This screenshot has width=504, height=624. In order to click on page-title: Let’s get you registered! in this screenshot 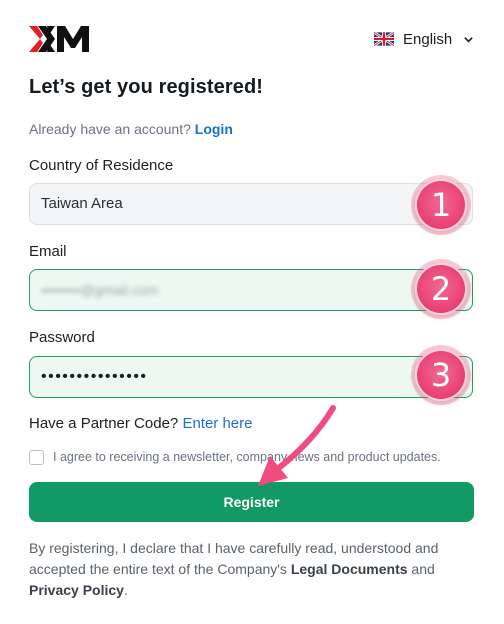, I will do `click(146, 87)`.